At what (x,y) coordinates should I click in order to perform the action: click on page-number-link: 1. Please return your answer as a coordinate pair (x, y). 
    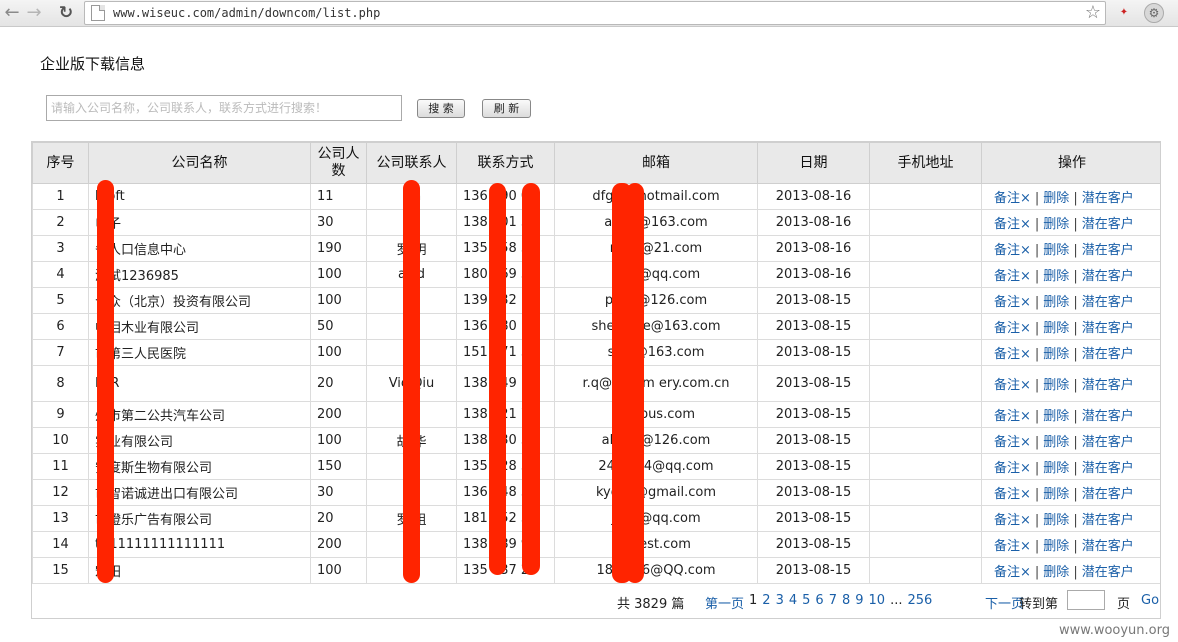
    Looking at the image, I should click on (753, 600).